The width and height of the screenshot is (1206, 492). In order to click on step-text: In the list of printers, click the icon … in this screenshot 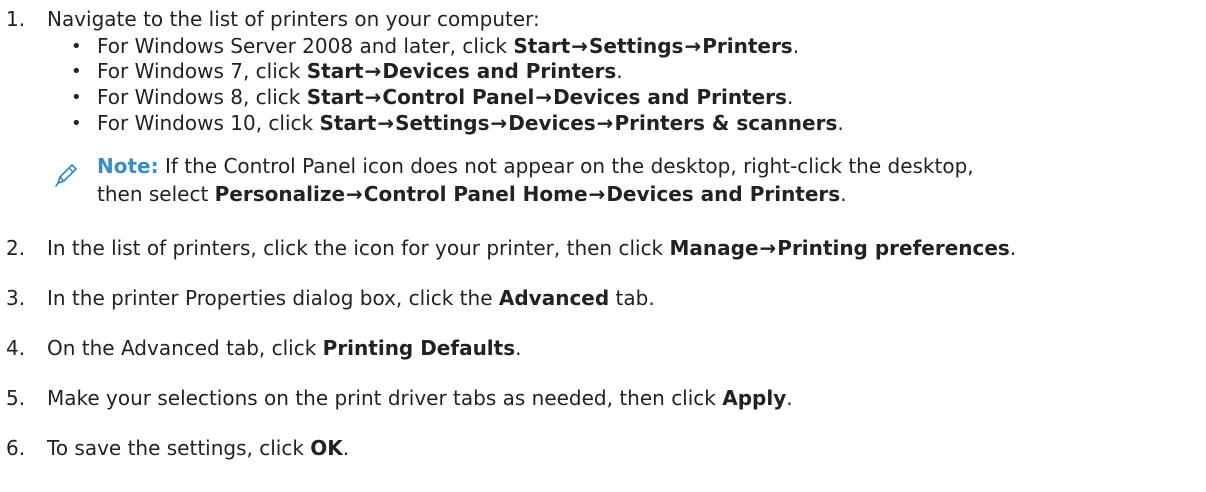, I will do `click(532, 248)`.